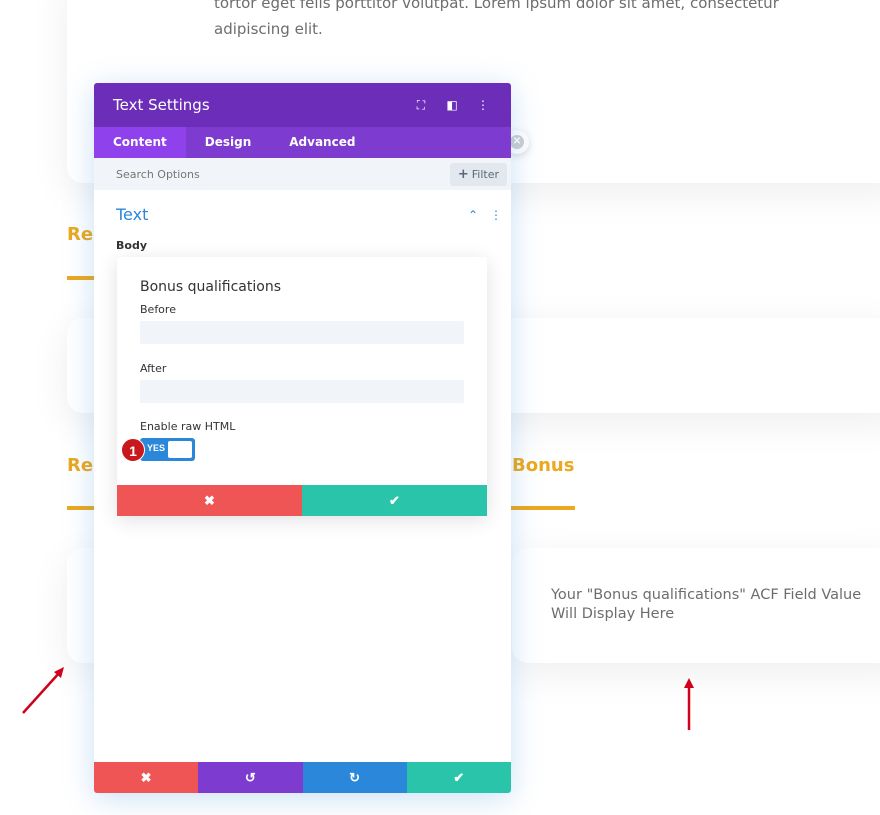 This screenshot has height=815, width=880. Describe the element at coordinates (302, 105) in the screenshot. I see `modal-header: Text Settings ⛶ ◧ ⋮` at that location.